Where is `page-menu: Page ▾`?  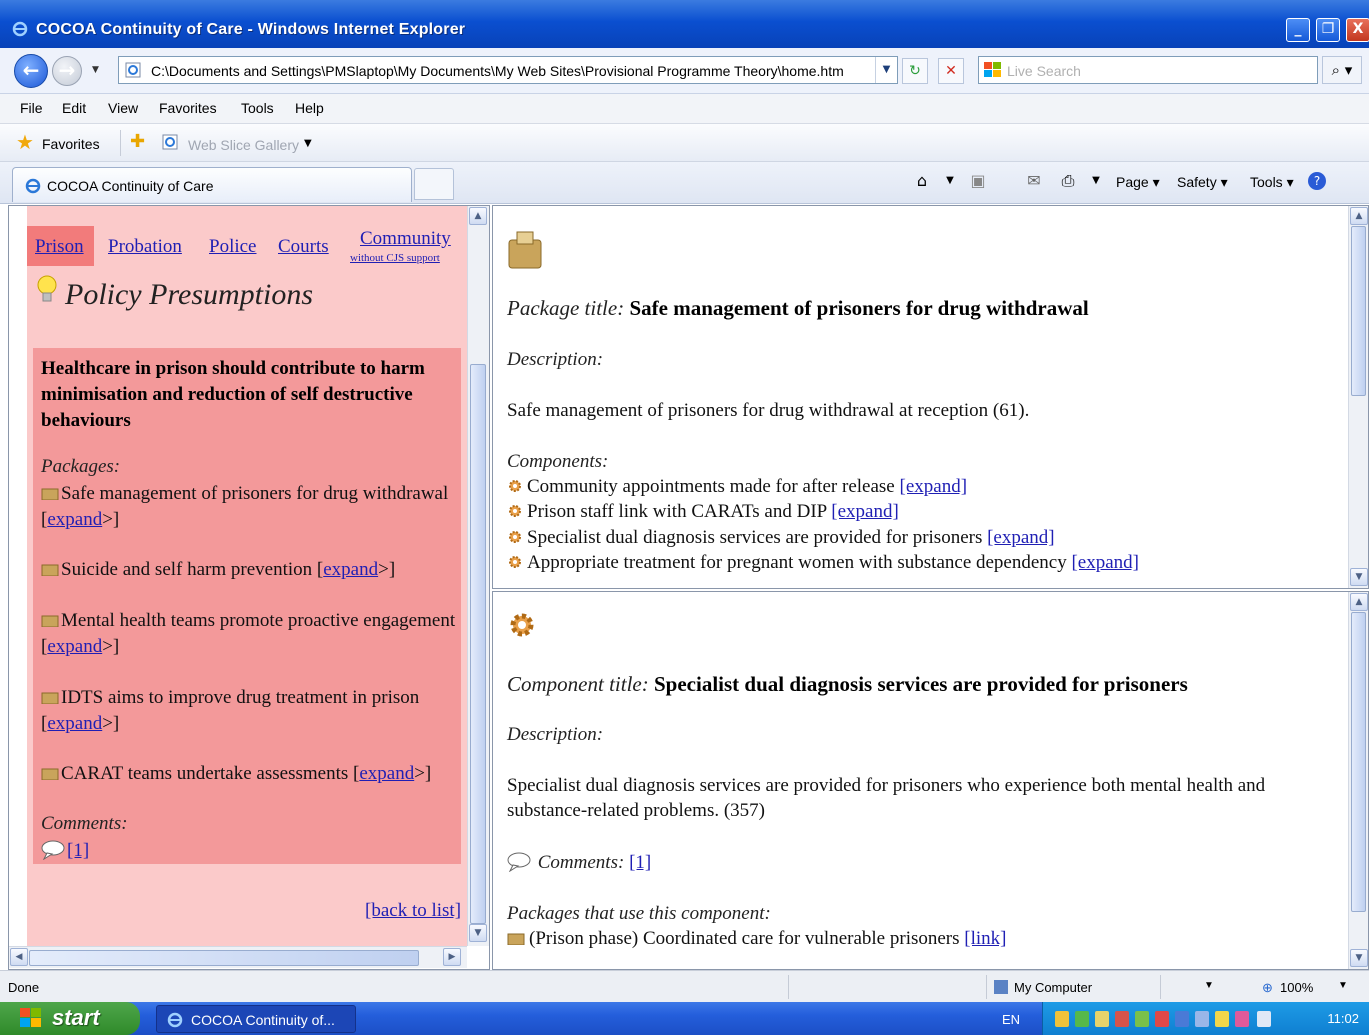 page-menu: Page ▾ is located at coordinates (1138, 182).